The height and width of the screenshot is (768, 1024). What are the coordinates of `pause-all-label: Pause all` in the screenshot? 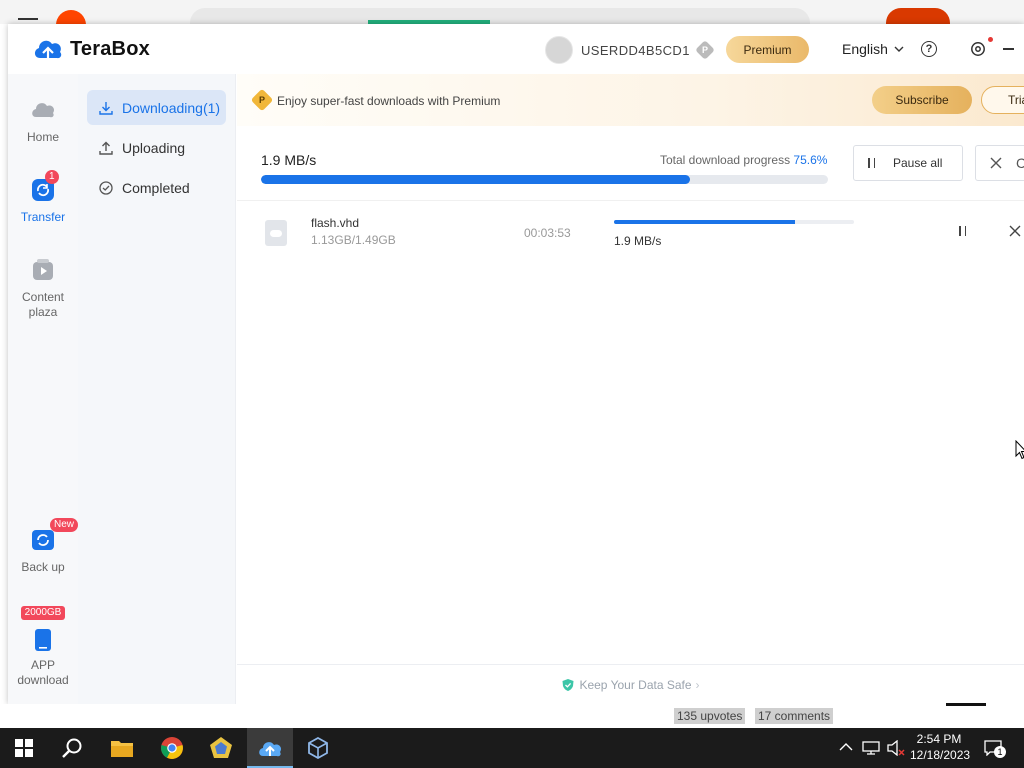 It's located at (918, 163).